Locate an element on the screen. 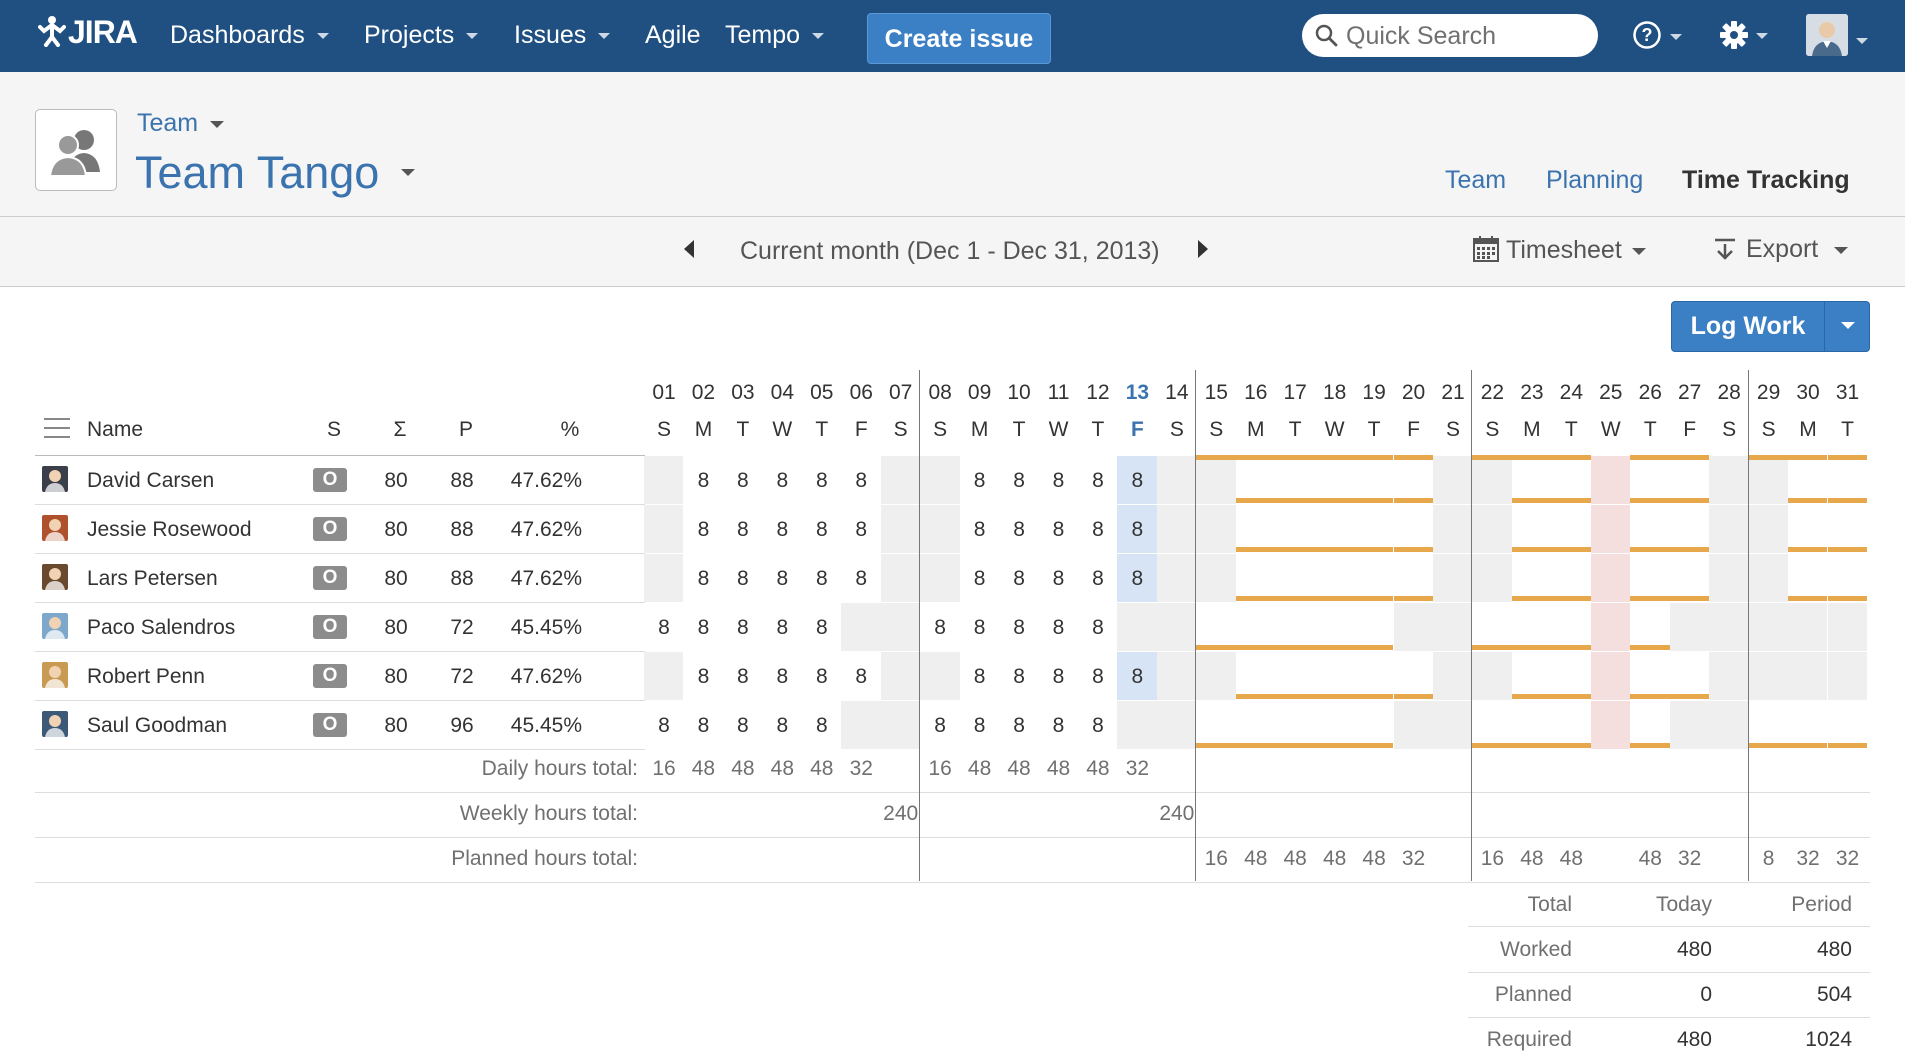 The height and width of the screenshot is (1062, 1905). log-work-label: Log Work is located at coordinates (1748, 326).